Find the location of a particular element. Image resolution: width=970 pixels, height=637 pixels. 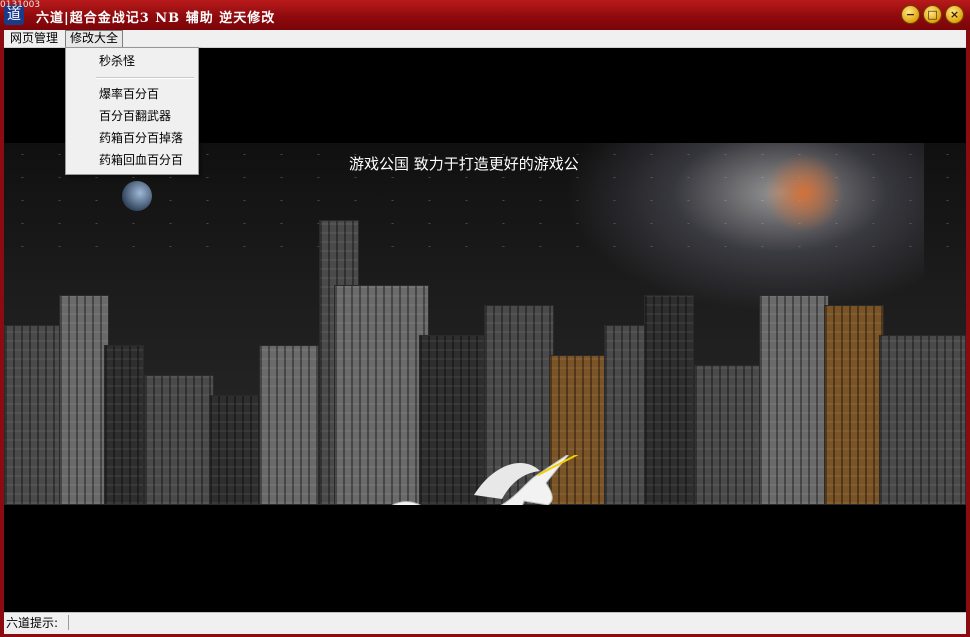

menu-item-weapon-flip: 百分百翻武器 is located at coordinates (132, 116).